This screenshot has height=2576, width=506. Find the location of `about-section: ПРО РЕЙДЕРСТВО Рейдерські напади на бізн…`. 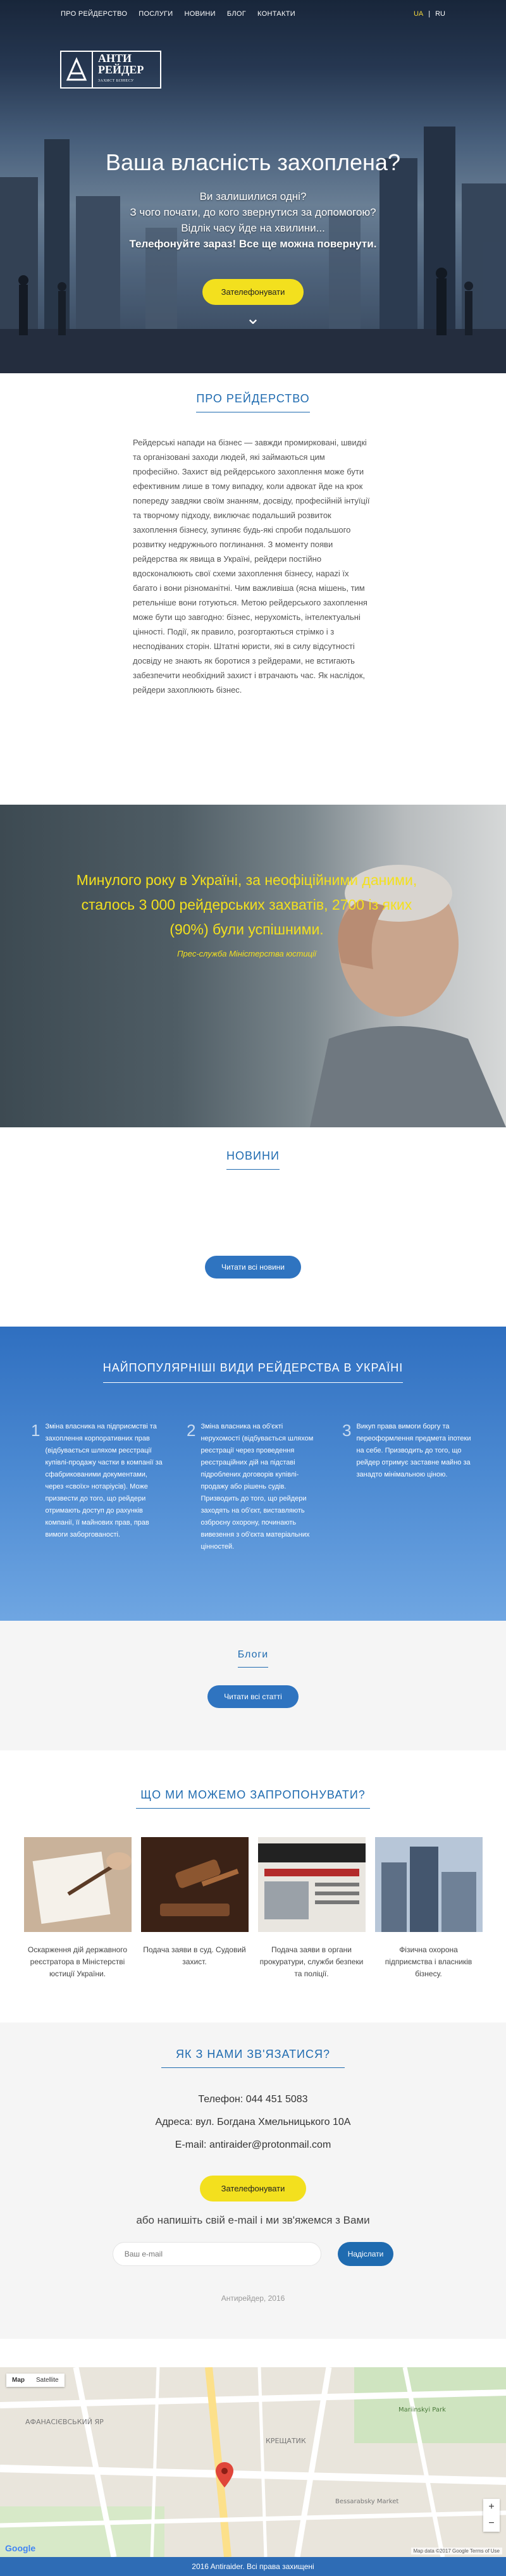

about-section: ПРО РЕЙДЕРСТВО Рейдерські напади на бізн… is located at coordinates (253, 551).